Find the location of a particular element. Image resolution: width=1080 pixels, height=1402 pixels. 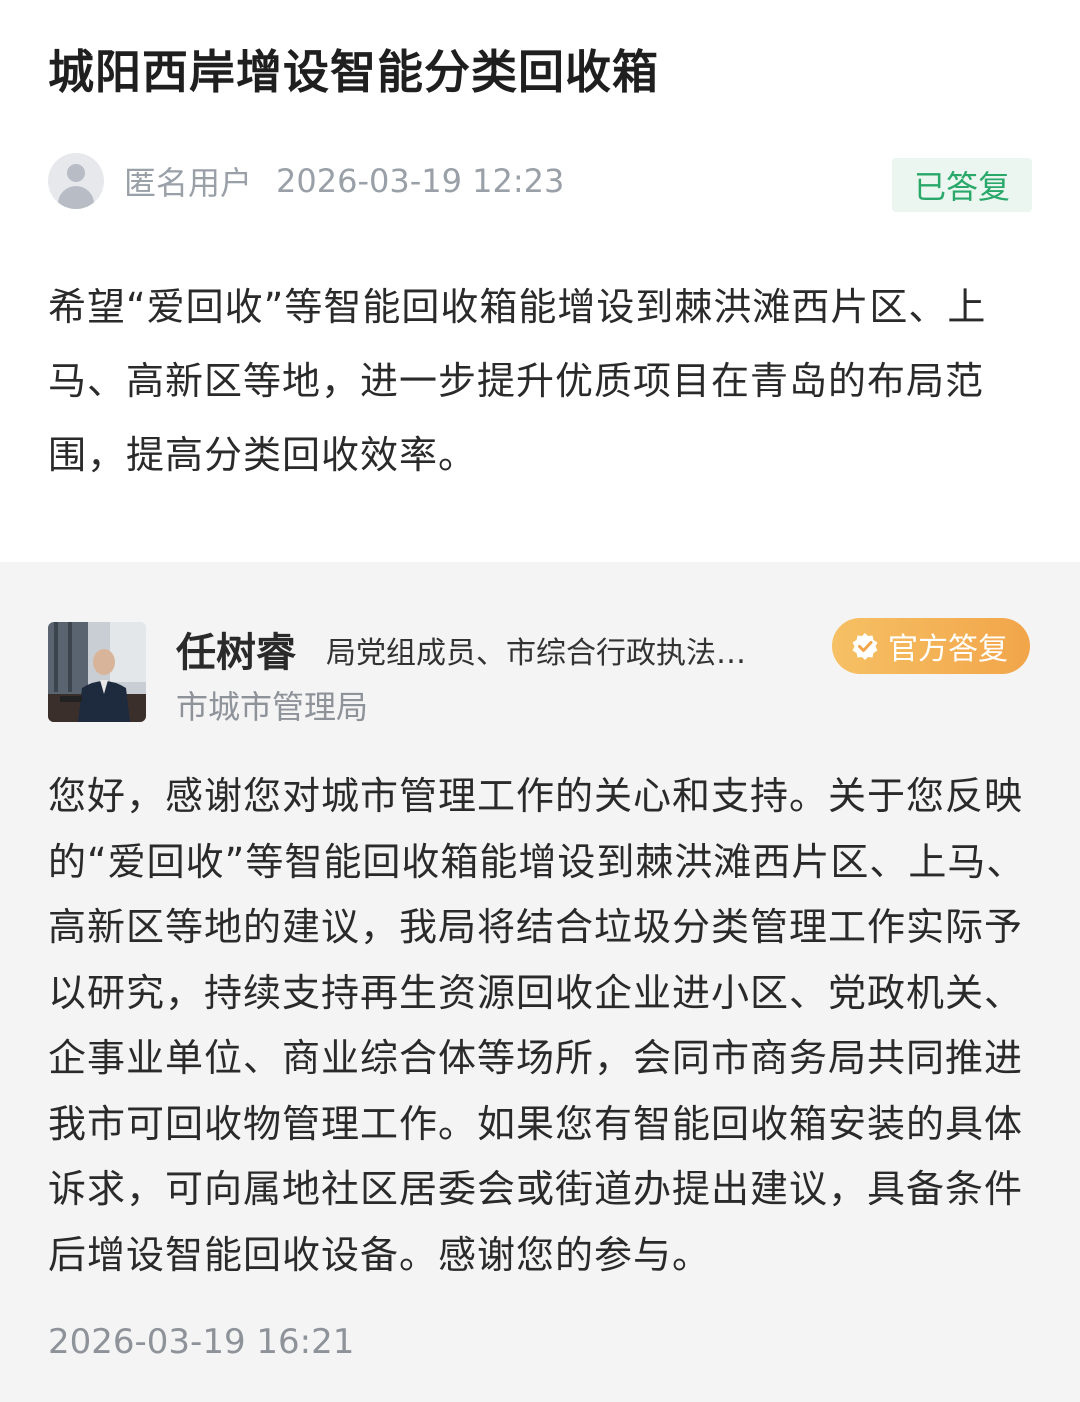

officer-department: 市城市管理局 is located at coordinates (272, 707).